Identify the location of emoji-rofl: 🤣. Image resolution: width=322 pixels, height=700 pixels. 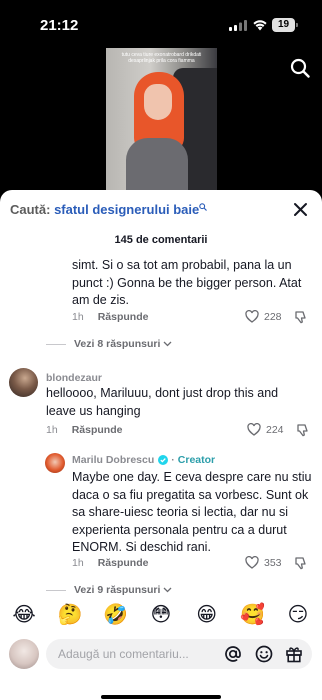
(115, 614).